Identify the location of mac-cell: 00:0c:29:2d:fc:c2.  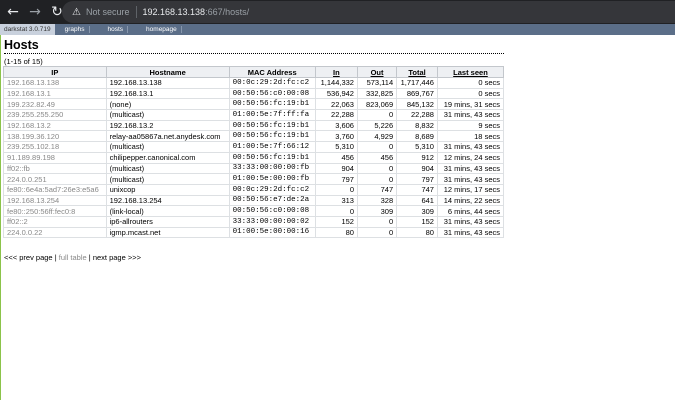
(272, 189).